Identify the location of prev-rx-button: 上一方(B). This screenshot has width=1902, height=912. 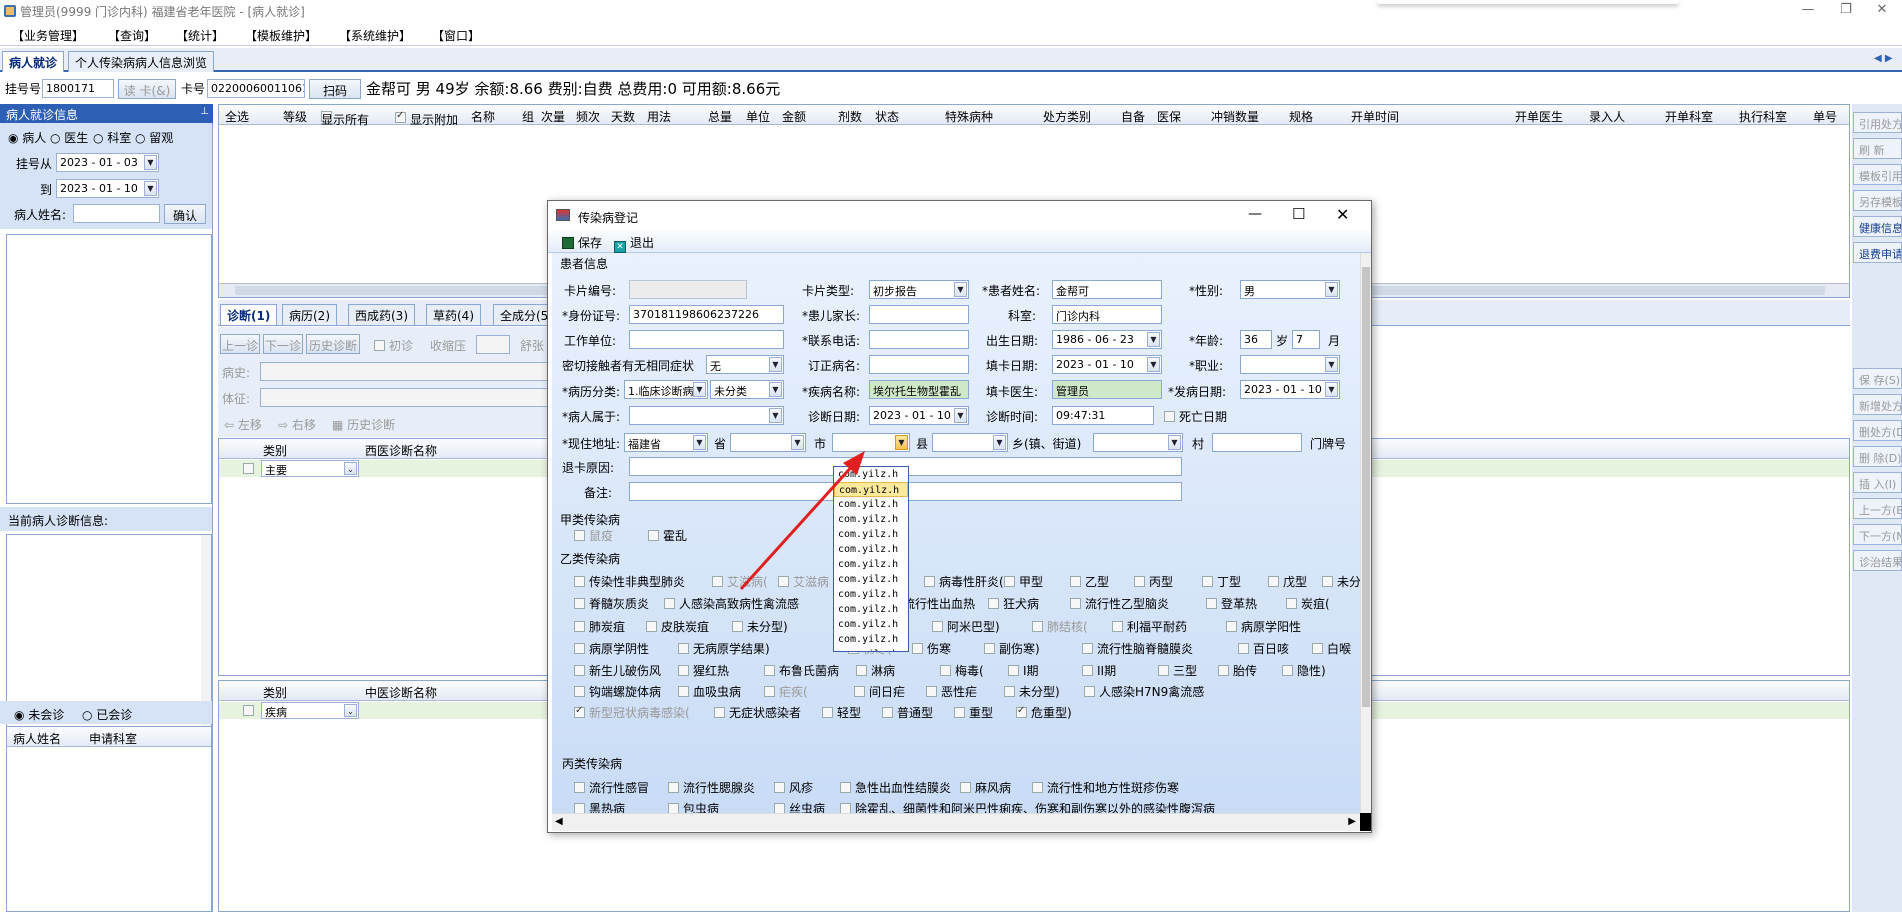
(1877, 508).